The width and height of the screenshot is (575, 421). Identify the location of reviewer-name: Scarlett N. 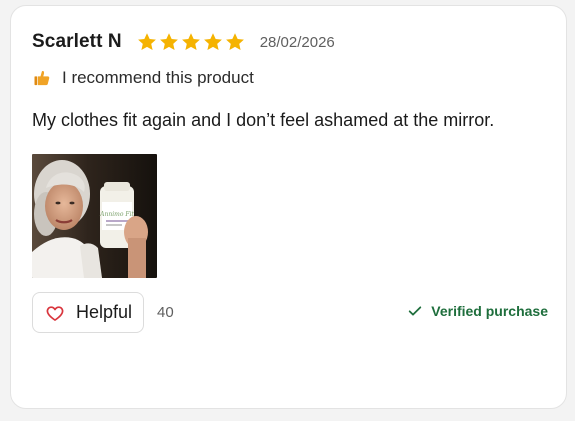
(77, 41).